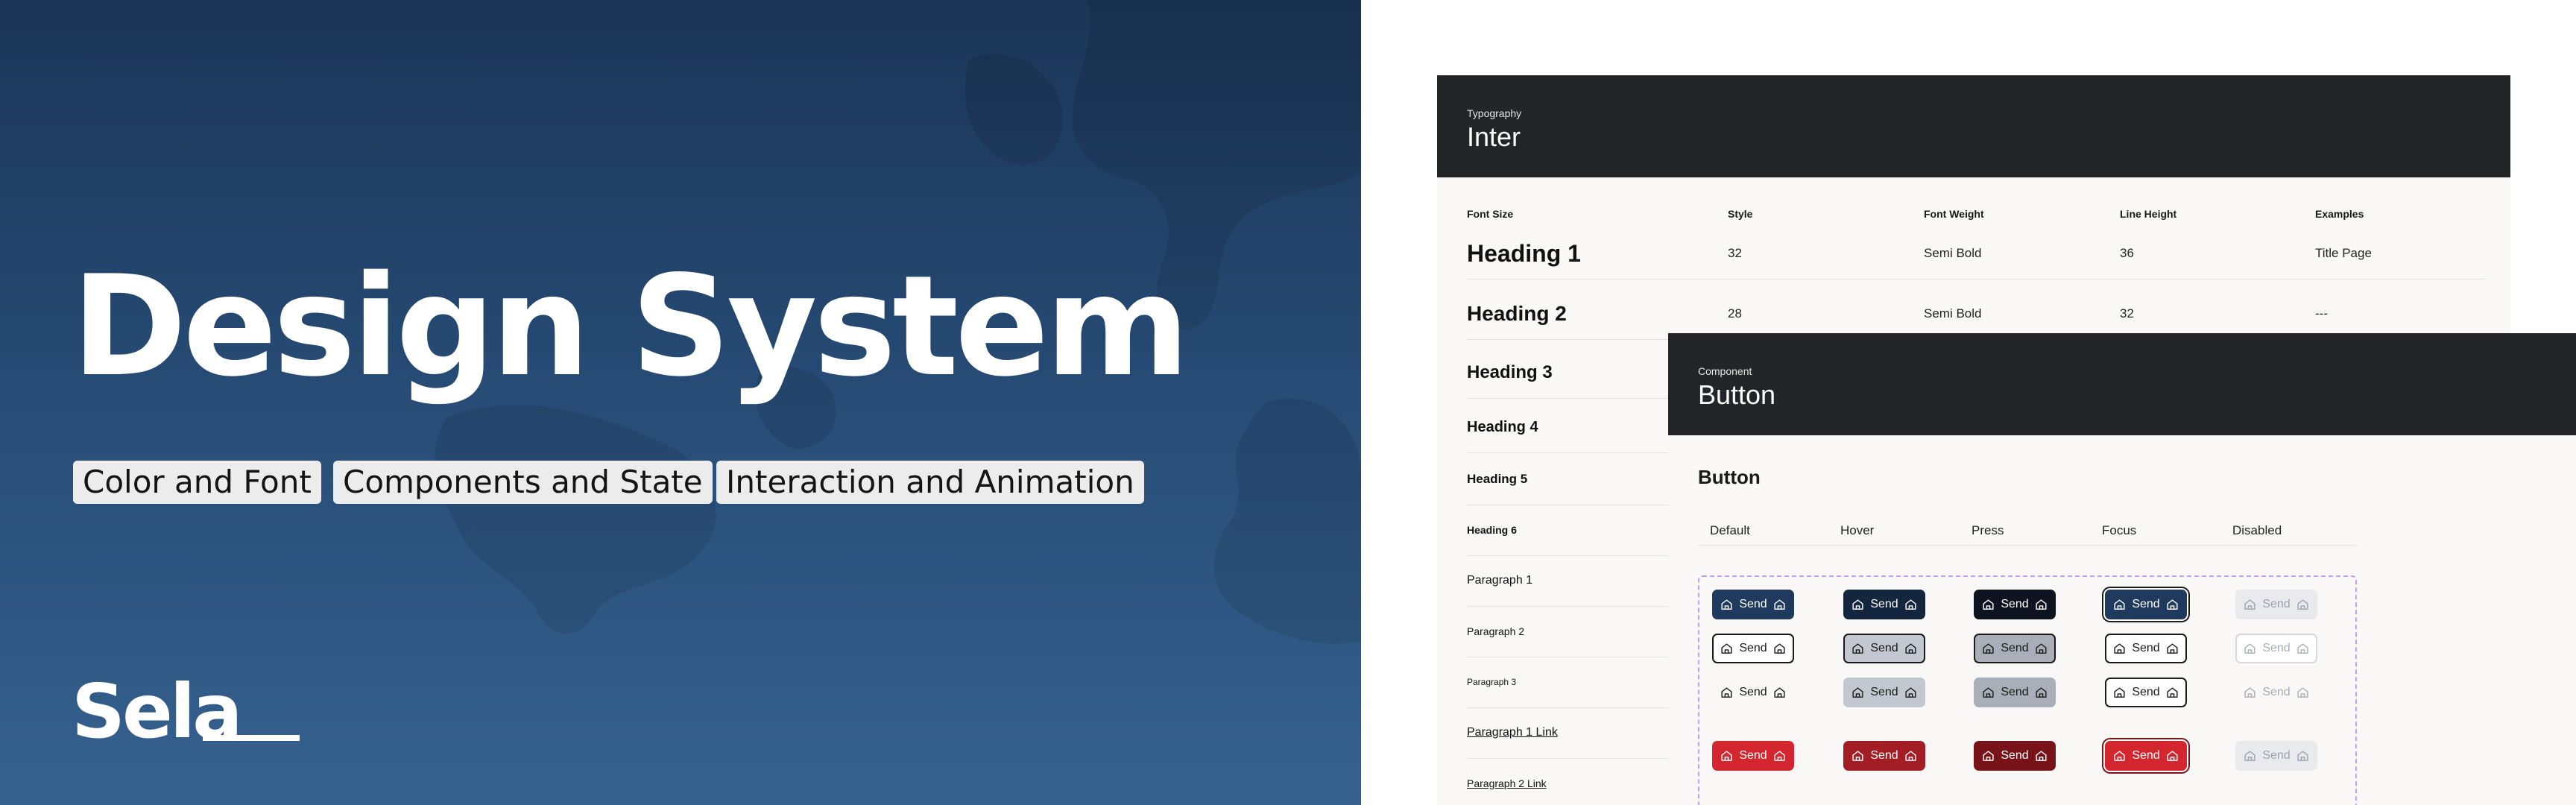  I want to click on state-header-divider, so click(2028, 545).